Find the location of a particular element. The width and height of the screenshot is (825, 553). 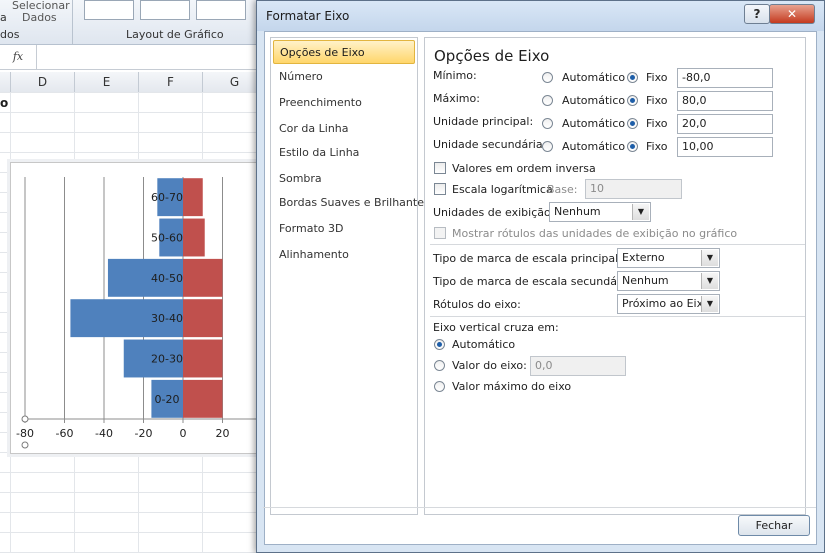

nav-item-3d-format: Formato 3D is located at coordinates (344, 229).